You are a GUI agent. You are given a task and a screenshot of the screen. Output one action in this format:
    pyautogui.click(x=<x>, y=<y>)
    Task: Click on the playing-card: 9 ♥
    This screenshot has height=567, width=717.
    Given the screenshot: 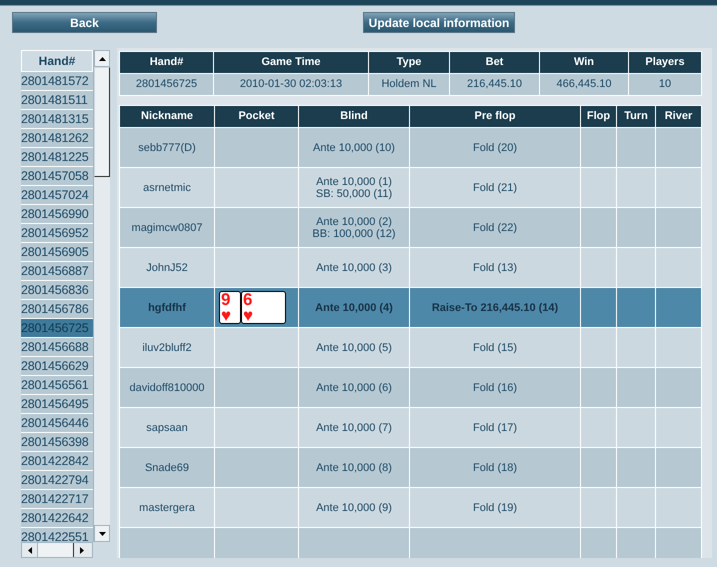 What is the action you would take?
    pyautogui.click(x=230, y=307)
    